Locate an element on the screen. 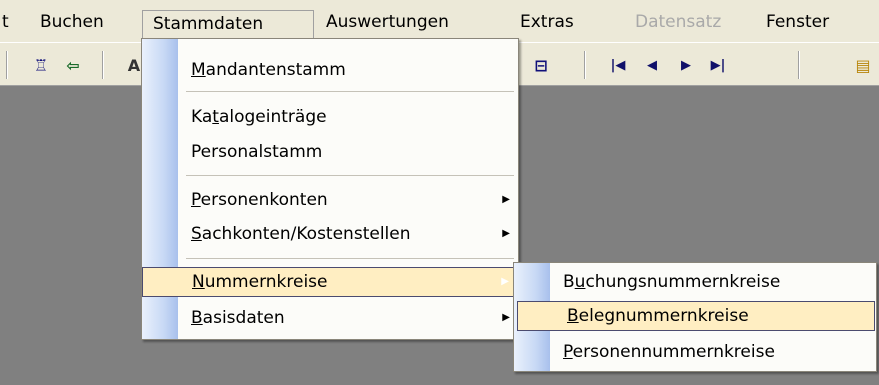  first-record-icon: |◀ is located at coordinates (618, 65).